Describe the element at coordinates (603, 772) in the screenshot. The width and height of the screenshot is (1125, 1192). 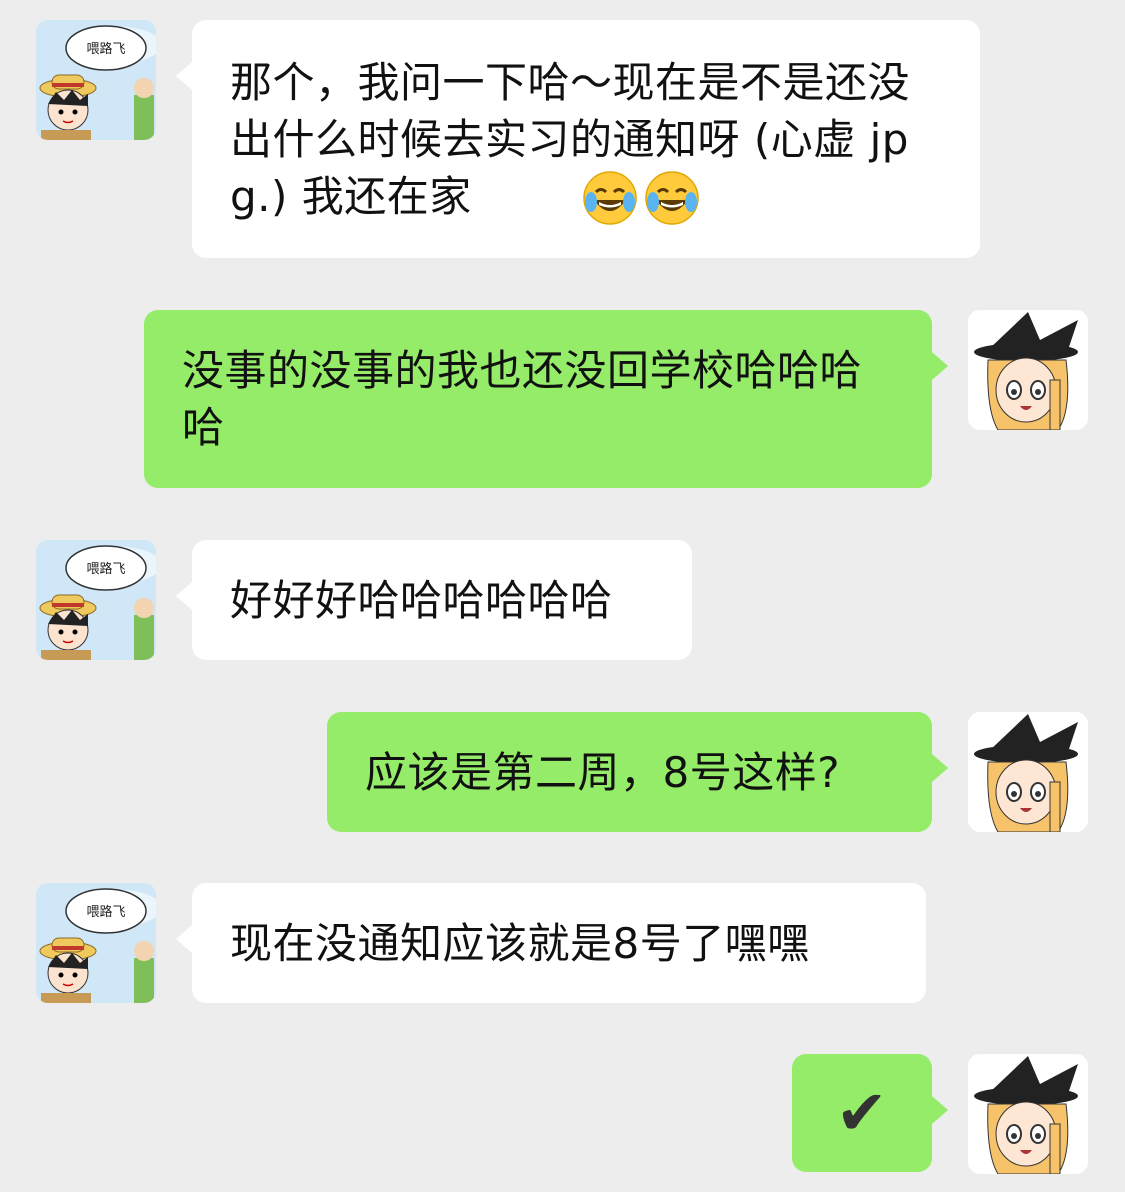
I see `message-text: 应该是第二周，8号这样?` at that location.